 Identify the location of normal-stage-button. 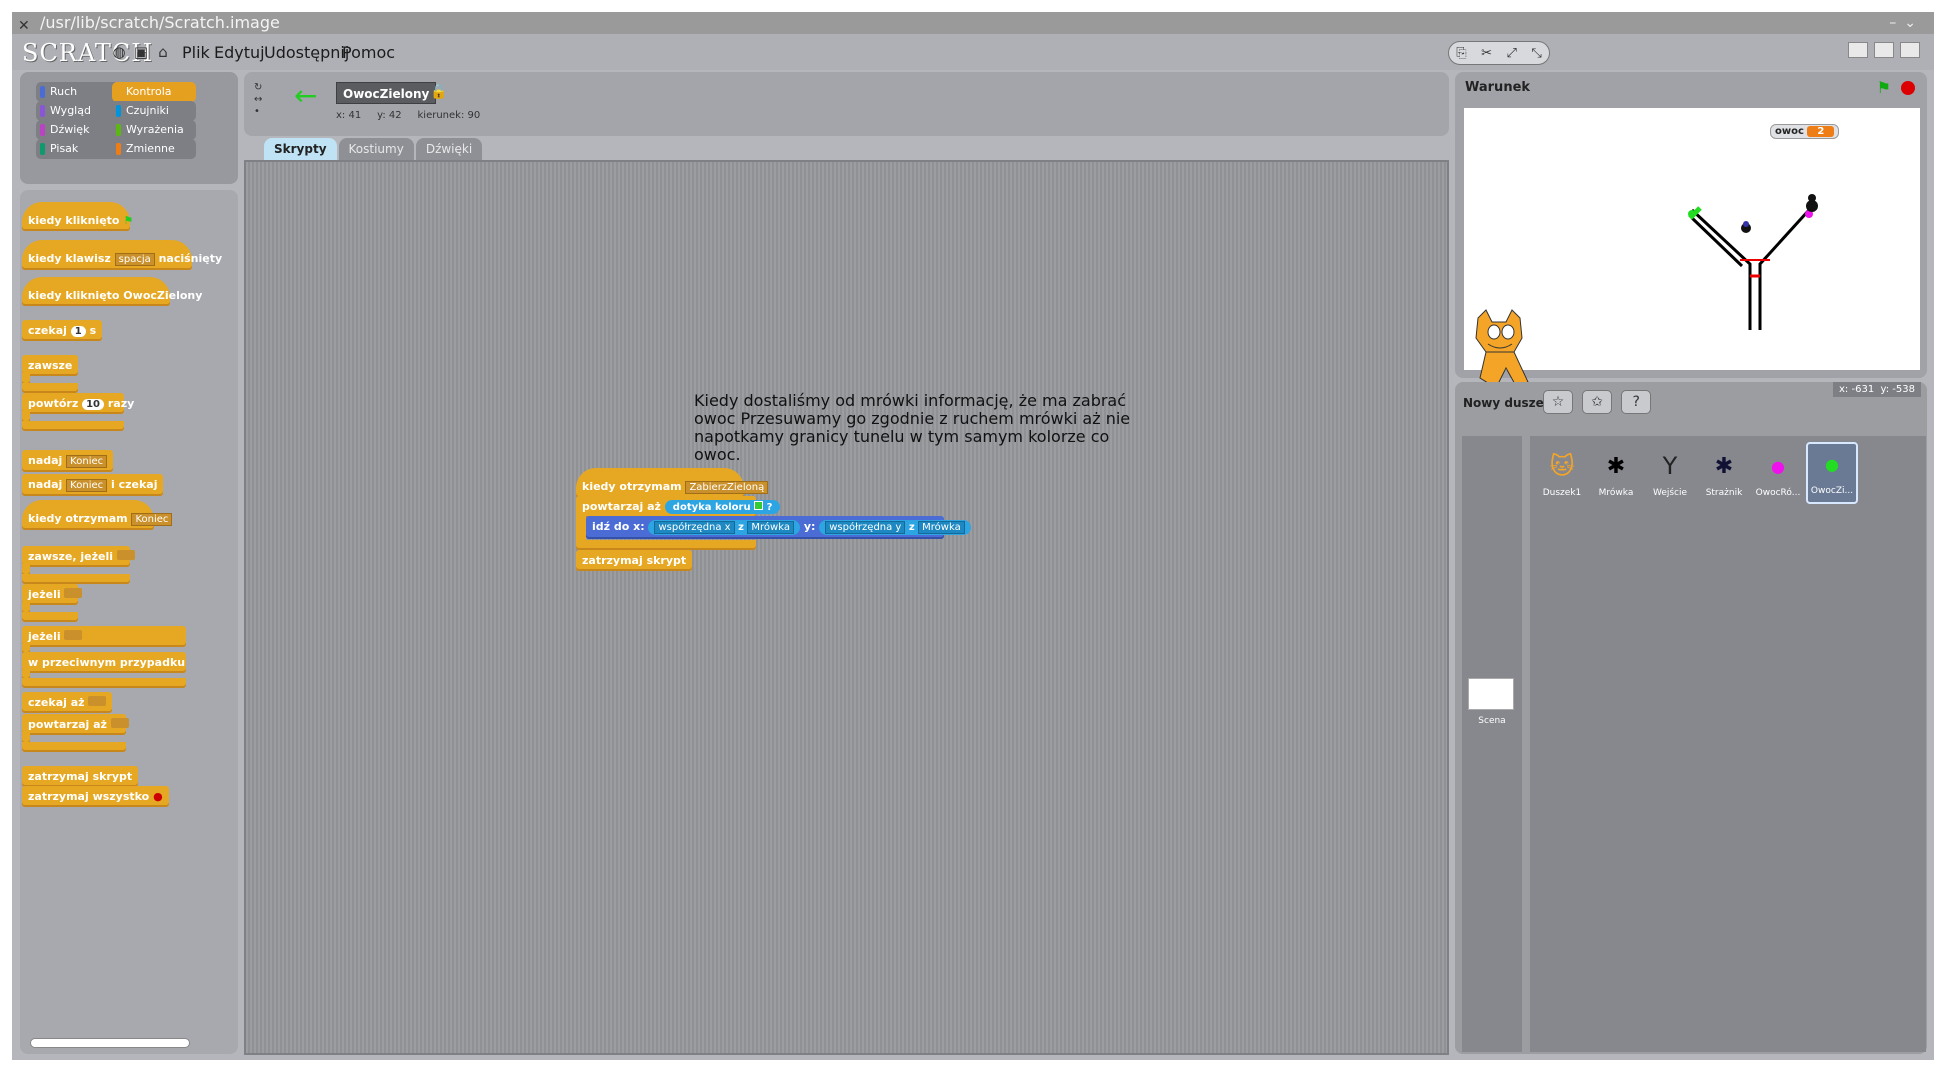
(1884, 50).